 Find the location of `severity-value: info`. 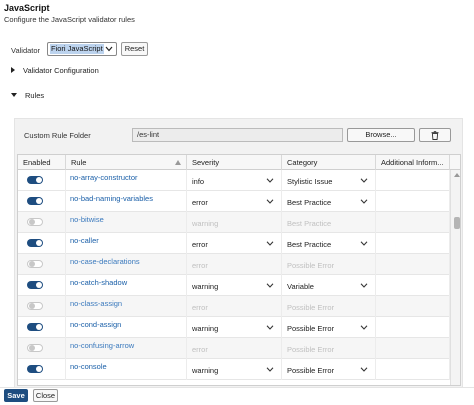

severity-value: info is located at coordinates (198, 181).